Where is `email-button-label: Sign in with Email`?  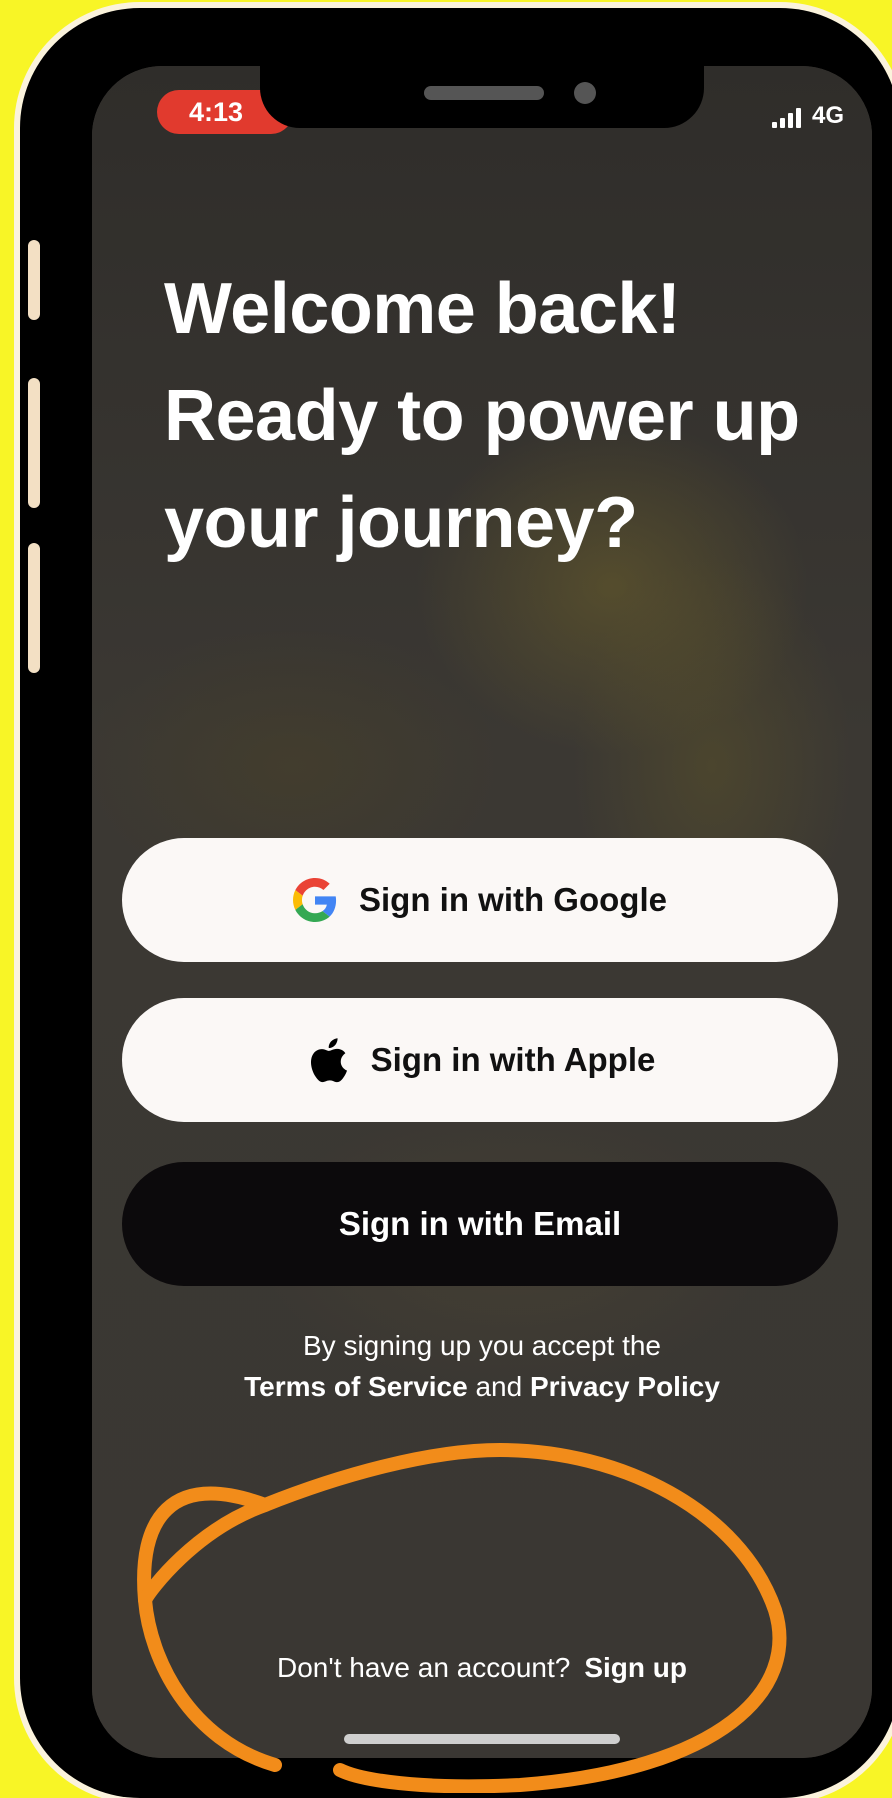 email-button-label: Sign in with Email is located at coordinates (480, 1223).